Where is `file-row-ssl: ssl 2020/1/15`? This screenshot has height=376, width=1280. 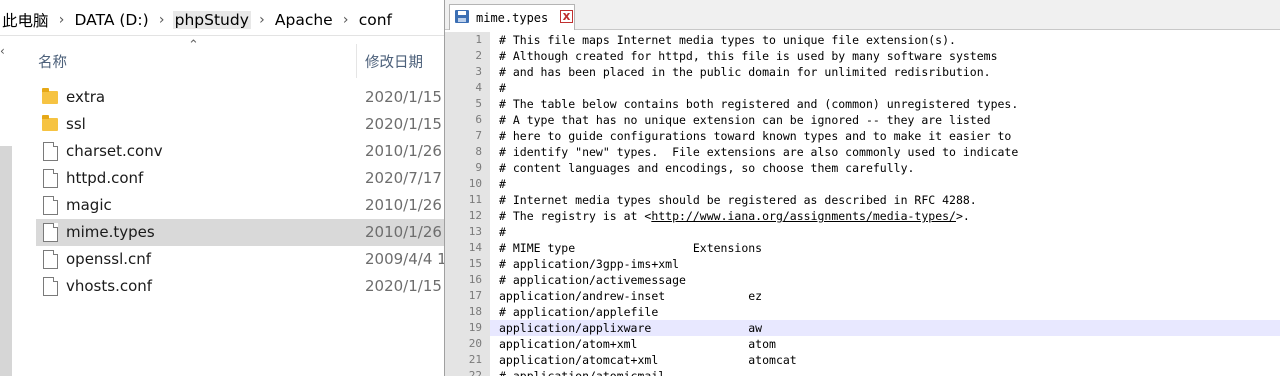
file-row-ssl: ssl 2020/1/15 is located at coordinates (240, 124).